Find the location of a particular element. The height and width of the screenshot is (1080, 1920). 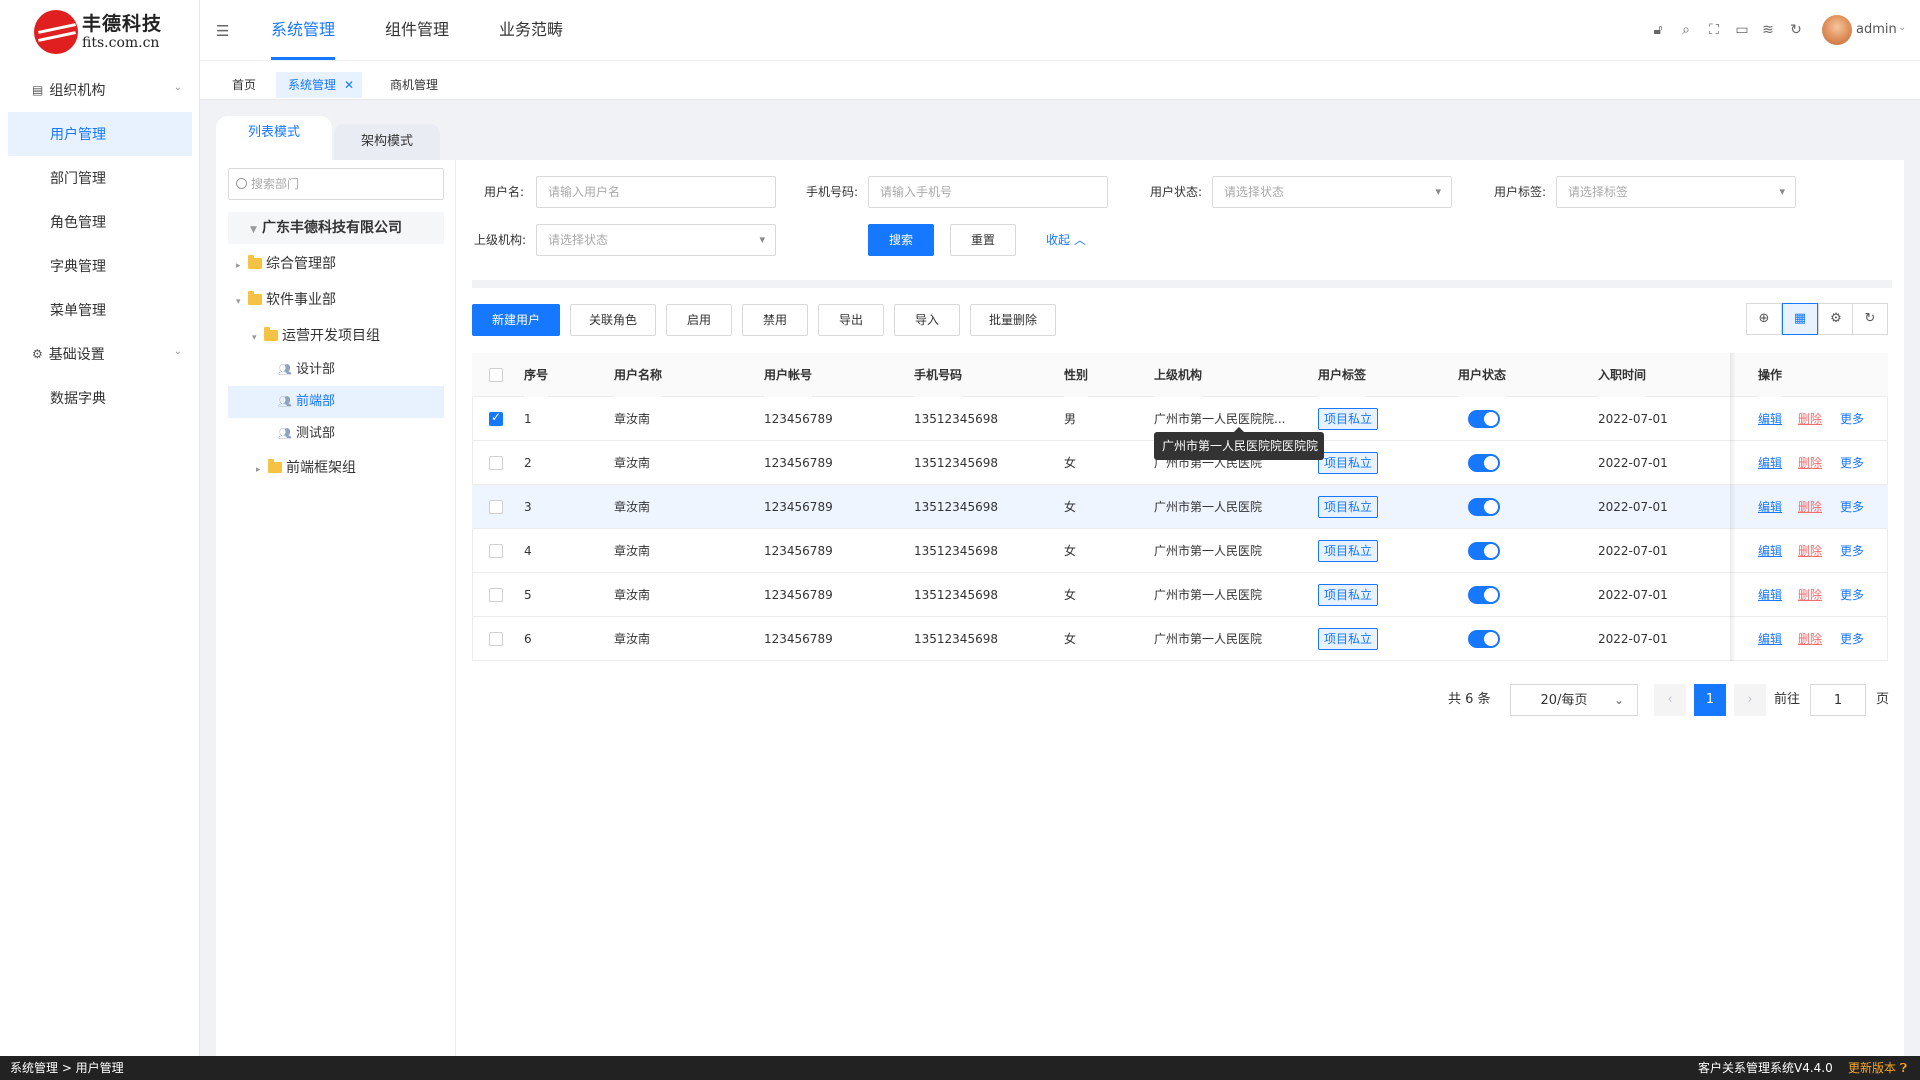

pagination-total: 共 6 条 is located at coordinates (1469, 699).